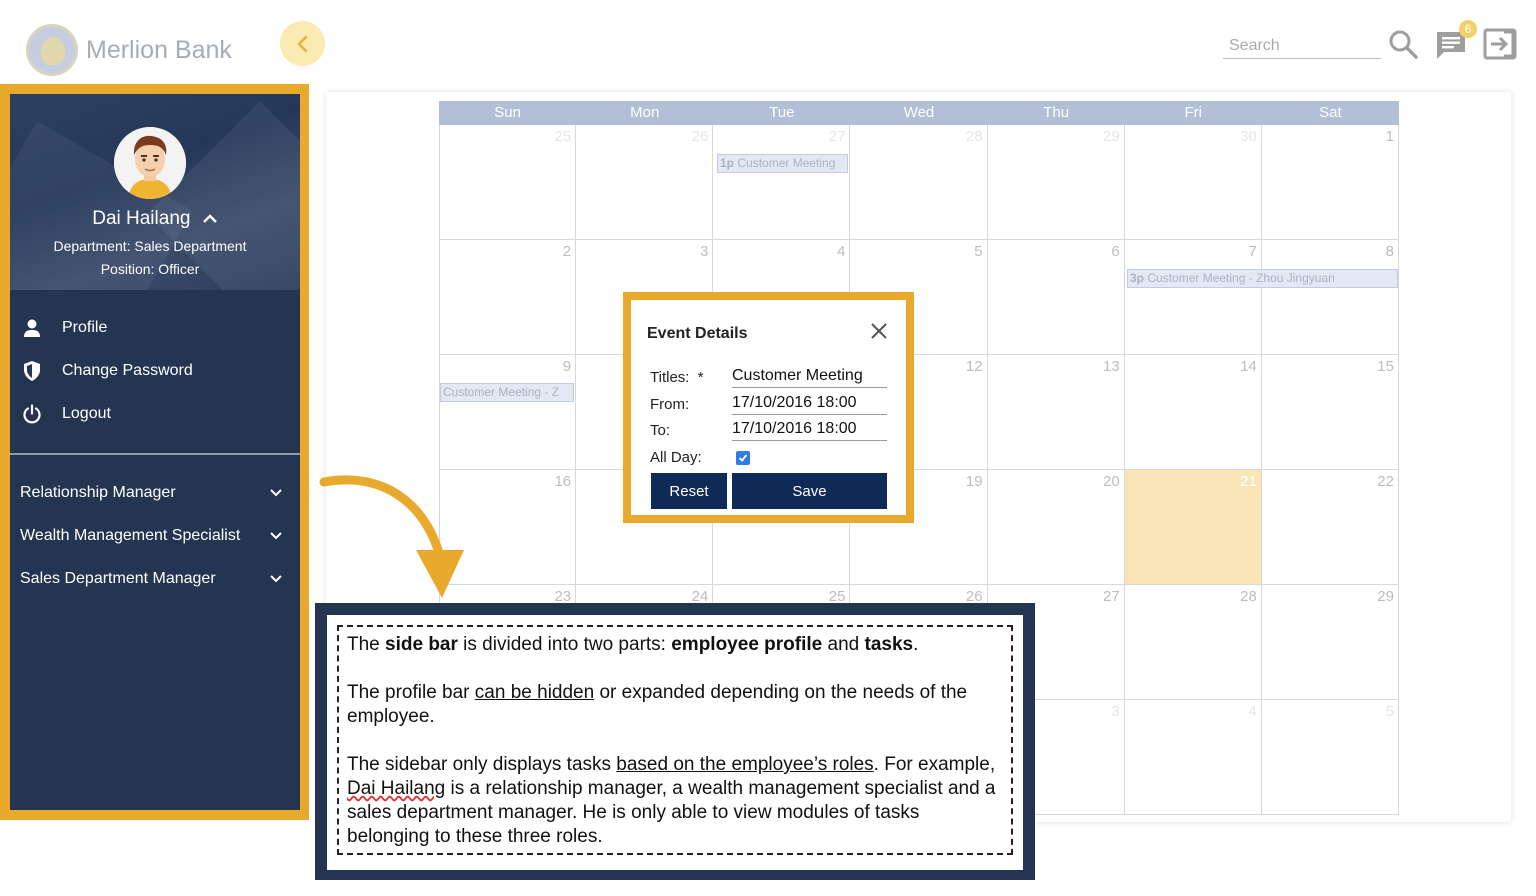 The image size is (1536, 896). Describe the element at coordinates (782, 182) in the screenshot. I see `calendar-day-cell: 27` at that location.